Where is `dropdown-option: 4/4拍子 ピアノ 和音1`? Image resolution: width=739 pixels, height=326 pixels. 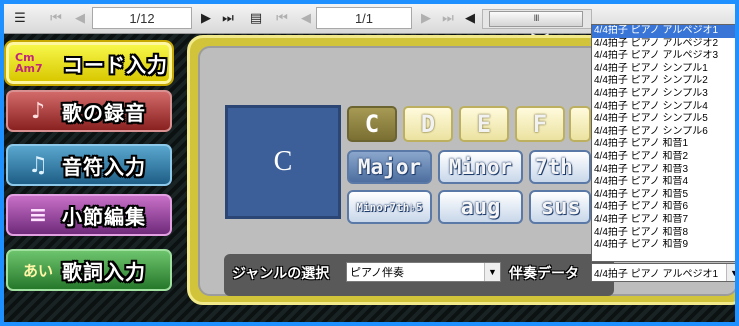 dropdown-option: 4/4拍子 ピアノ 和音1 is located at coordinates (663, 144).